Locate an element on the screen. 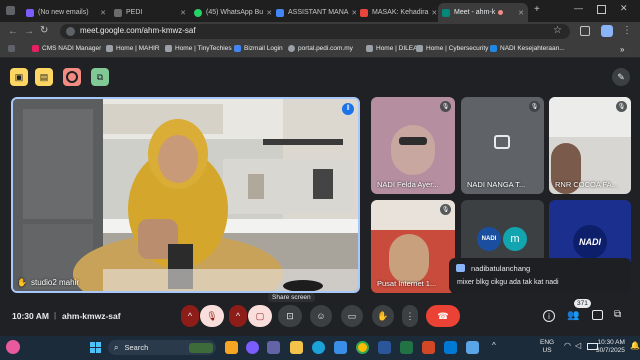 The width and height of the screenshot is (640, 360). tab-meet: Meet - ahm-k ✕ is located at coordinates (483, 12).